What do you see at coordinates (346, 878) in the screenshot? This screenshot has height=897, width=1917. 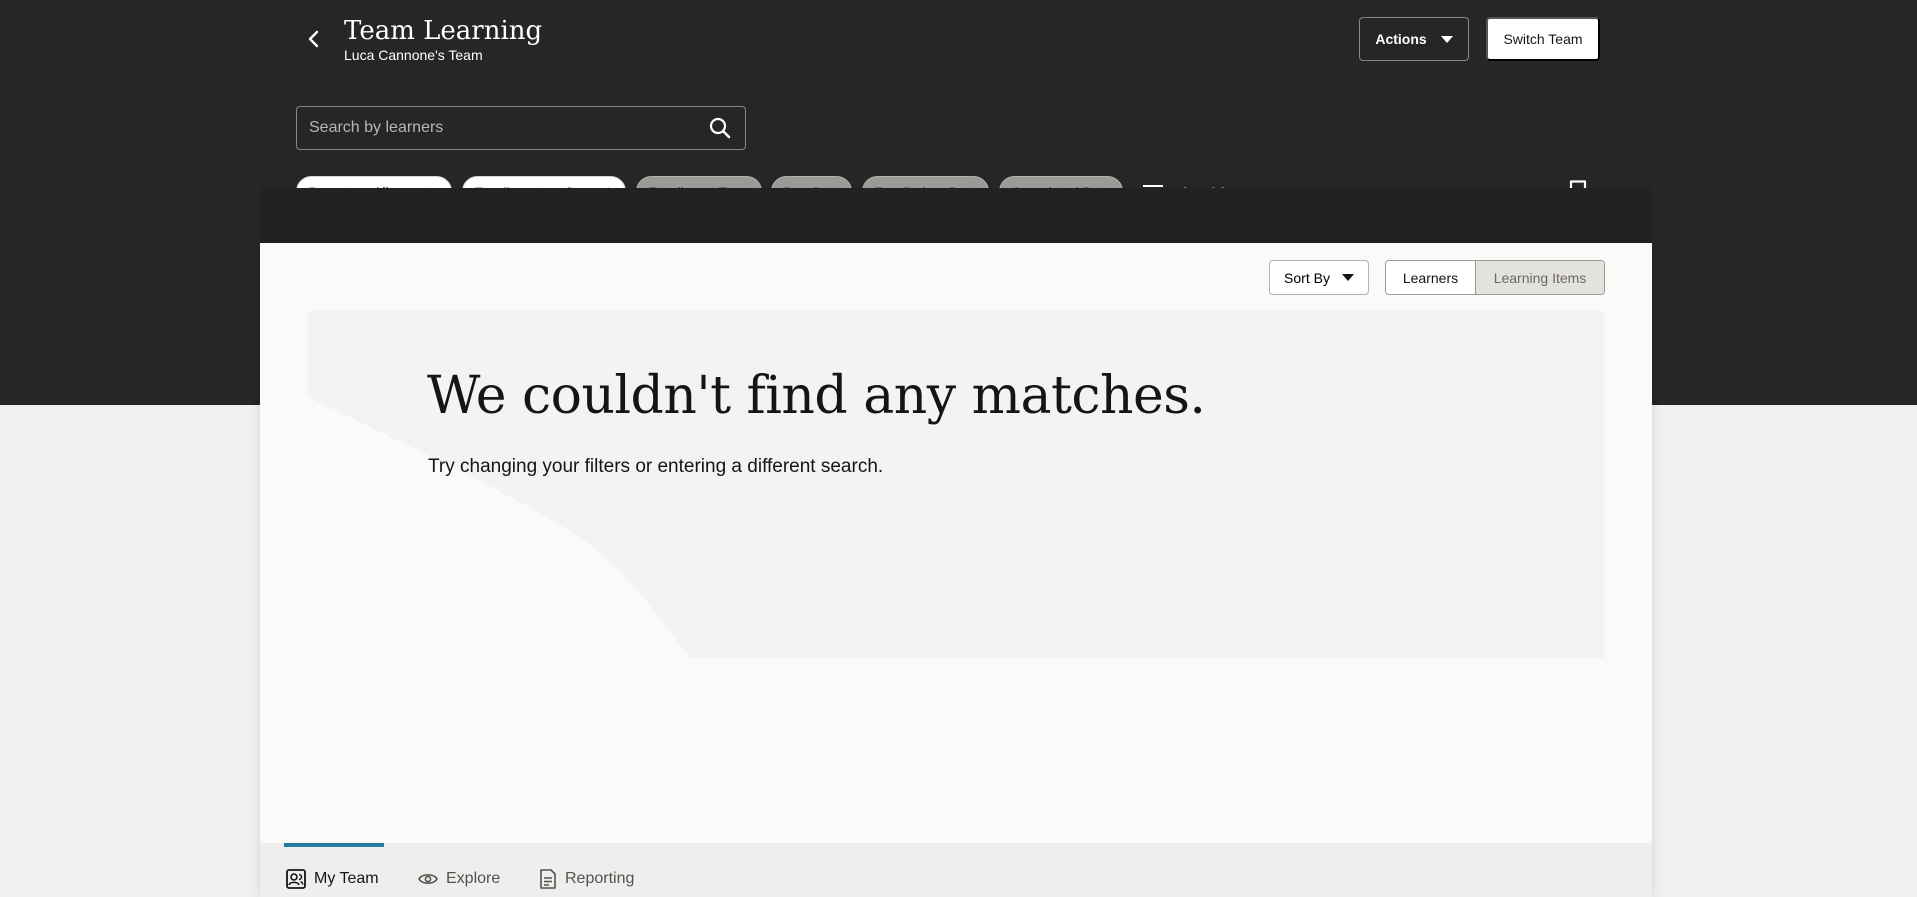 I see `nav-item-label: My Team` at bounding box center [346, 878].